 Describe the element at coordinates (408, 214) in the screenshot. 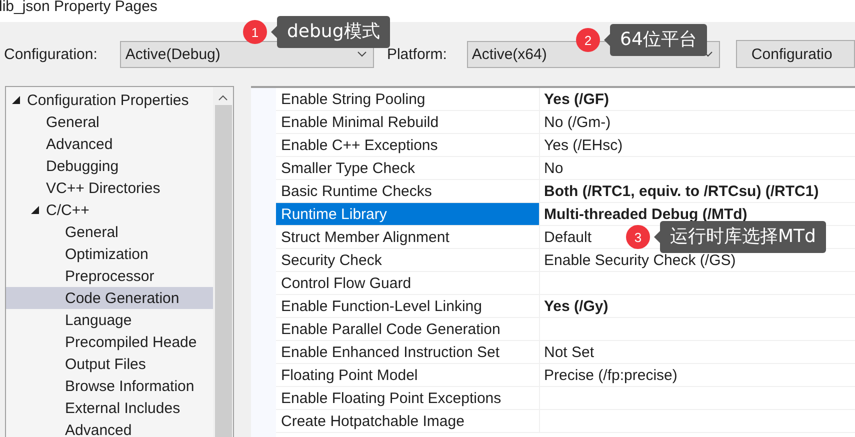

I see `property-name: Runtime Library` at that location.